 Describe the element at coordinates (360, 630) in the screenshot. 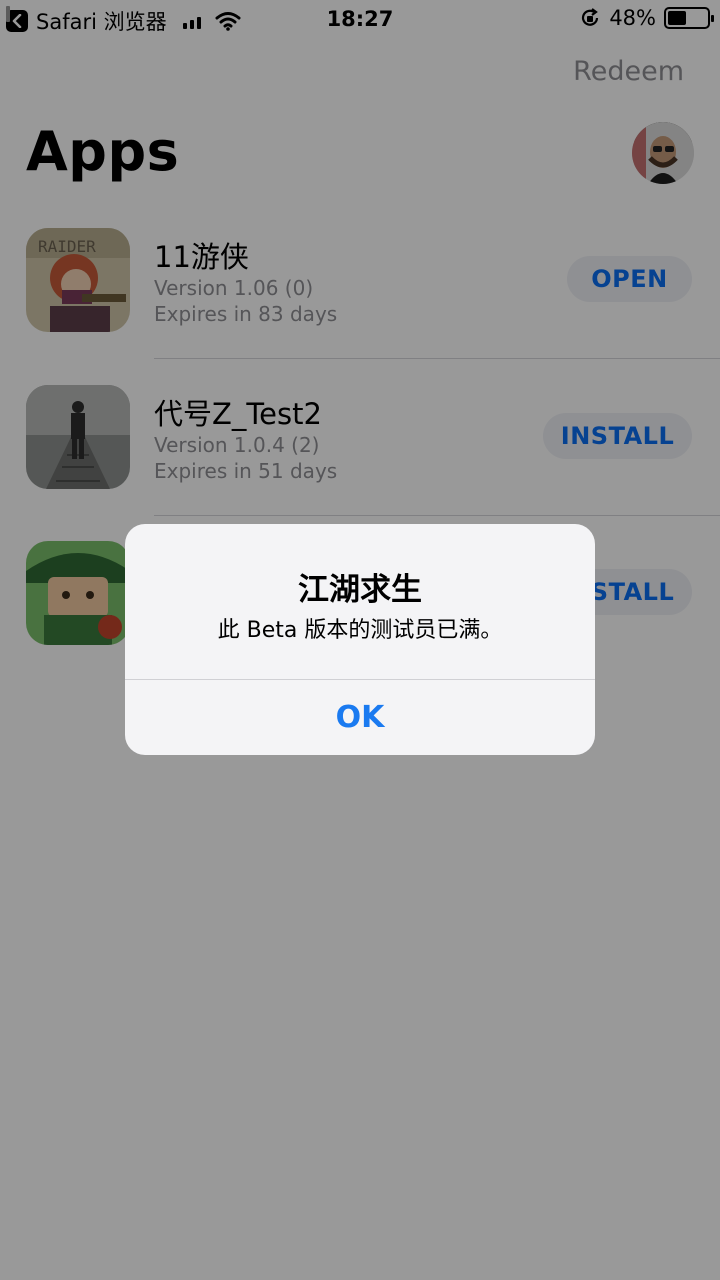

I see `alert-message: 此 Beta 版本的测试员已满。` at that location.